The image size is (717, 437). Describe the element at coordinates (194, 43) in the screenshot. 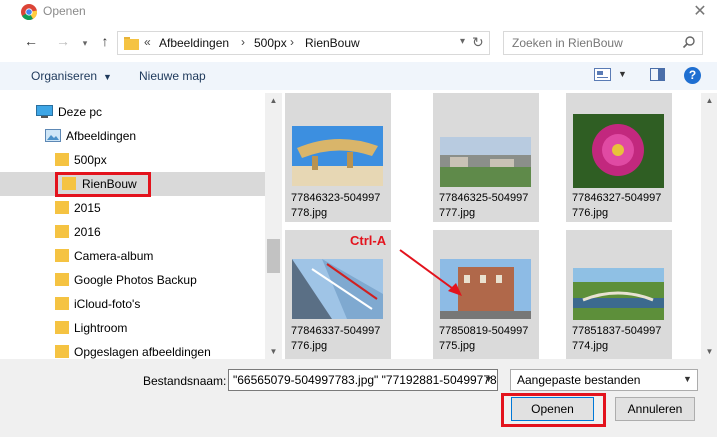

I see `breadcrumb-afbeeldingen: Afbeeldingen` at that location.